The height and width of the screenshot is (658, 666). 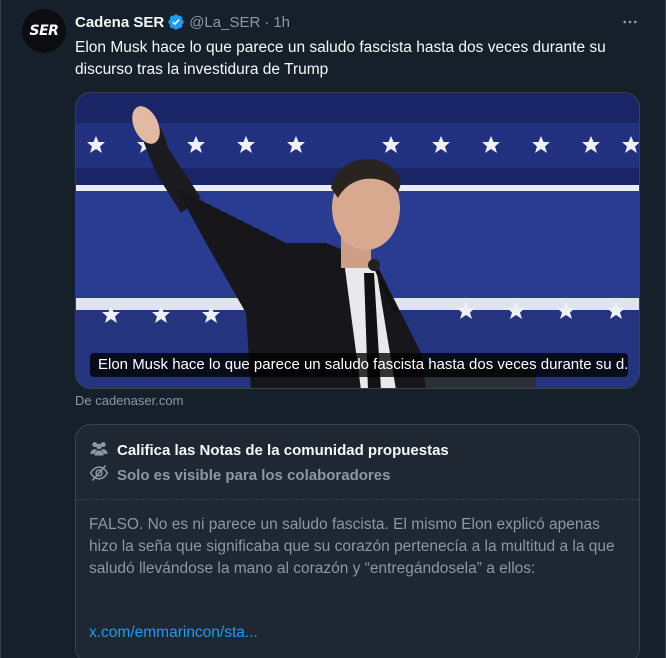 I want to click on timestamp: 1h, so click(x=281, y=22).